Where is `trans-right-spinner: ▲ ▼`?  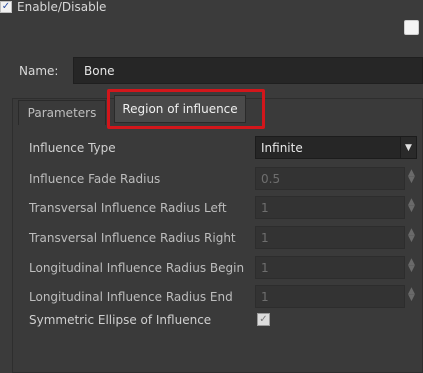 trans-right-spinner: ▲ ▼ is located at coordinates (411, 235).